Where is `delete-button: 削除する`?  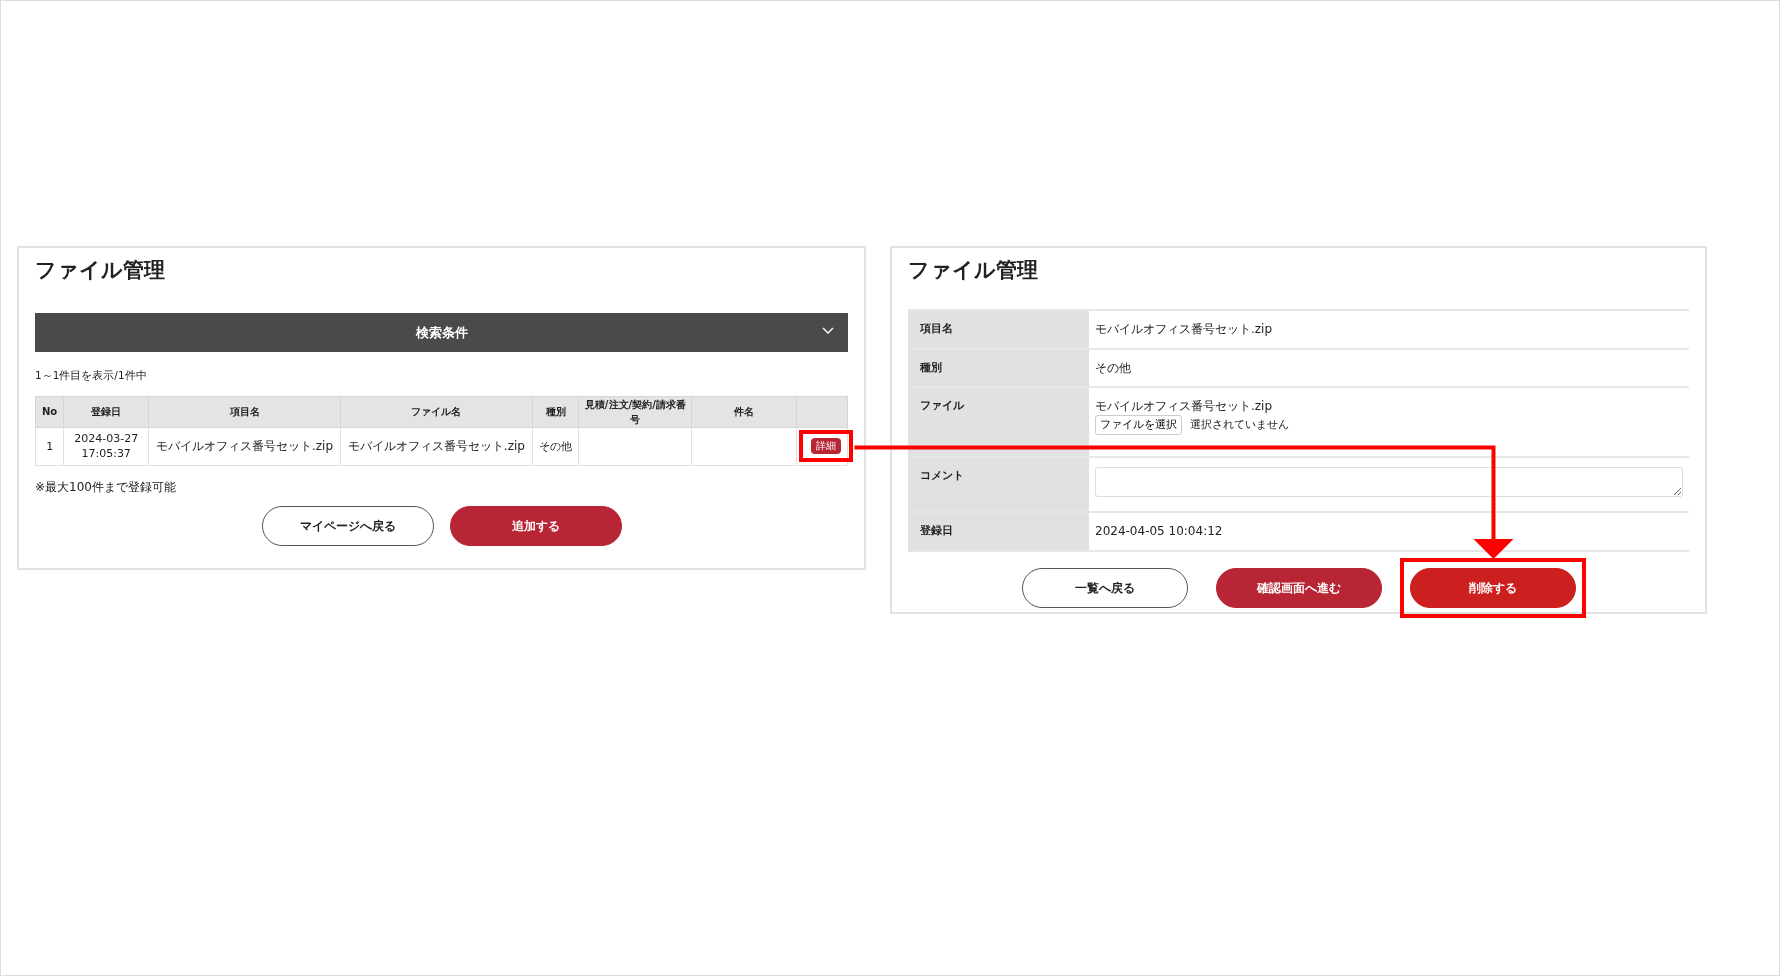 delete-button: 削除する is located at coordinates (1492, 587).